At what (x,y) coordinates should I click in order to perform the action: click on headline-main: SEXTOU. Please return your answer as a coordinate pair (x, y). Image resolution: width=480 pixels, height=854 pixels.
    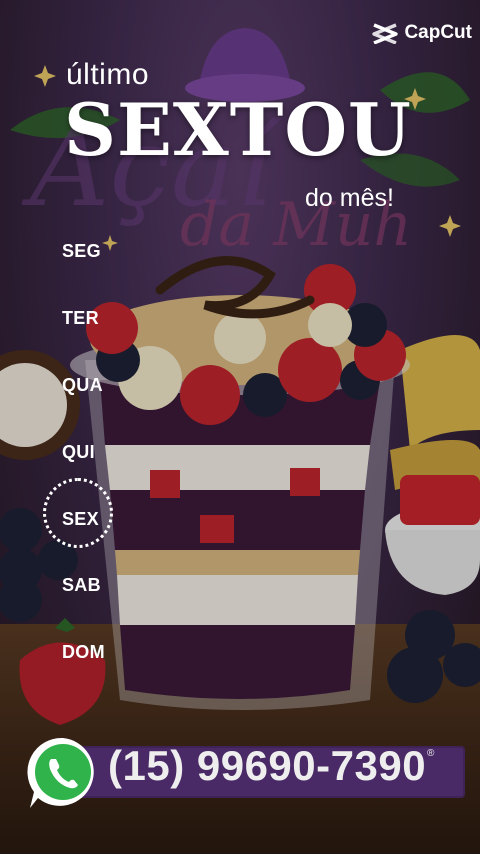
    Looking at the image, I should click on (238, 129).